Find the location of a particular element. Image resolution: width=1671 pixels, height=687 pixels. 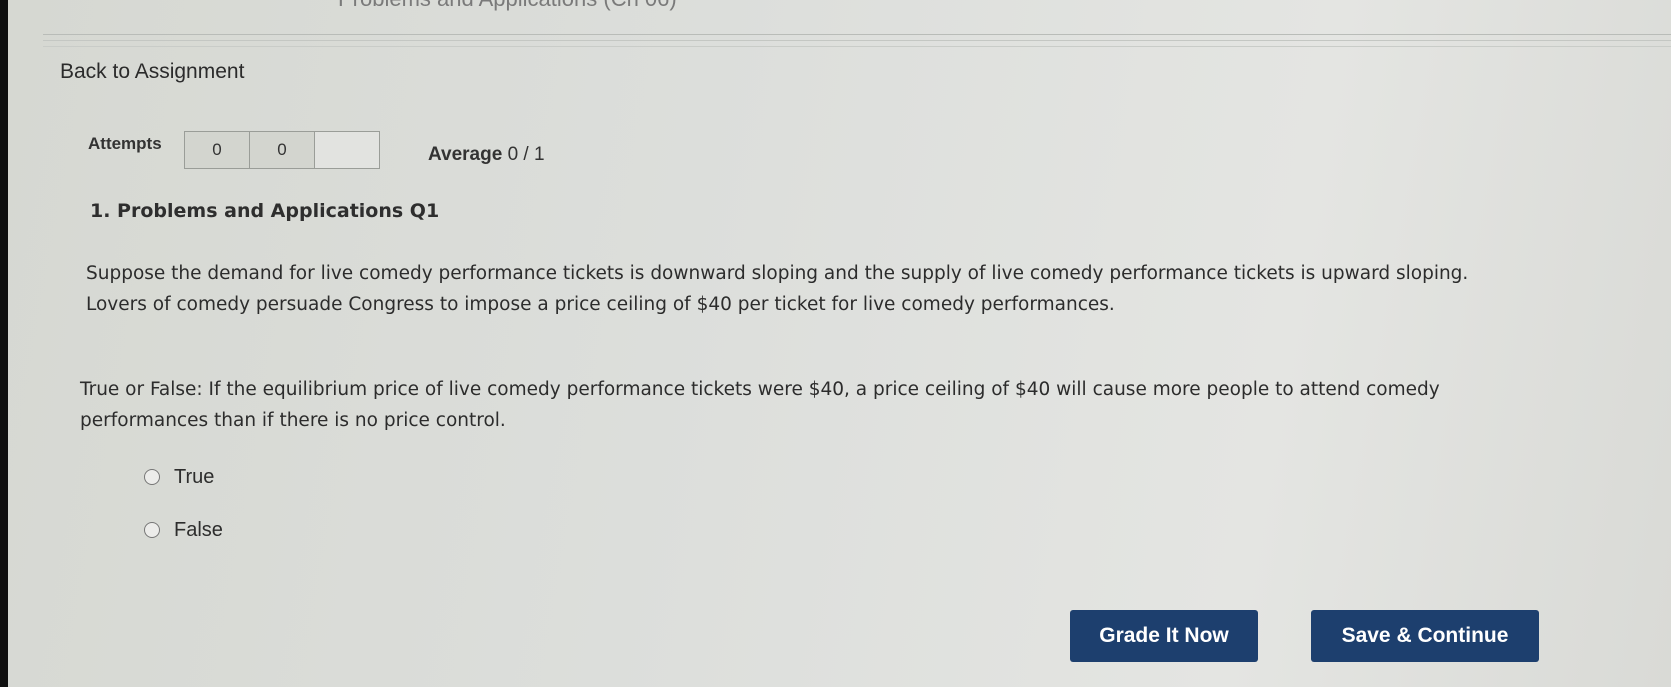

page-header-title: Problems and Applications (Ch 06) is located at coordinates (507, 6).